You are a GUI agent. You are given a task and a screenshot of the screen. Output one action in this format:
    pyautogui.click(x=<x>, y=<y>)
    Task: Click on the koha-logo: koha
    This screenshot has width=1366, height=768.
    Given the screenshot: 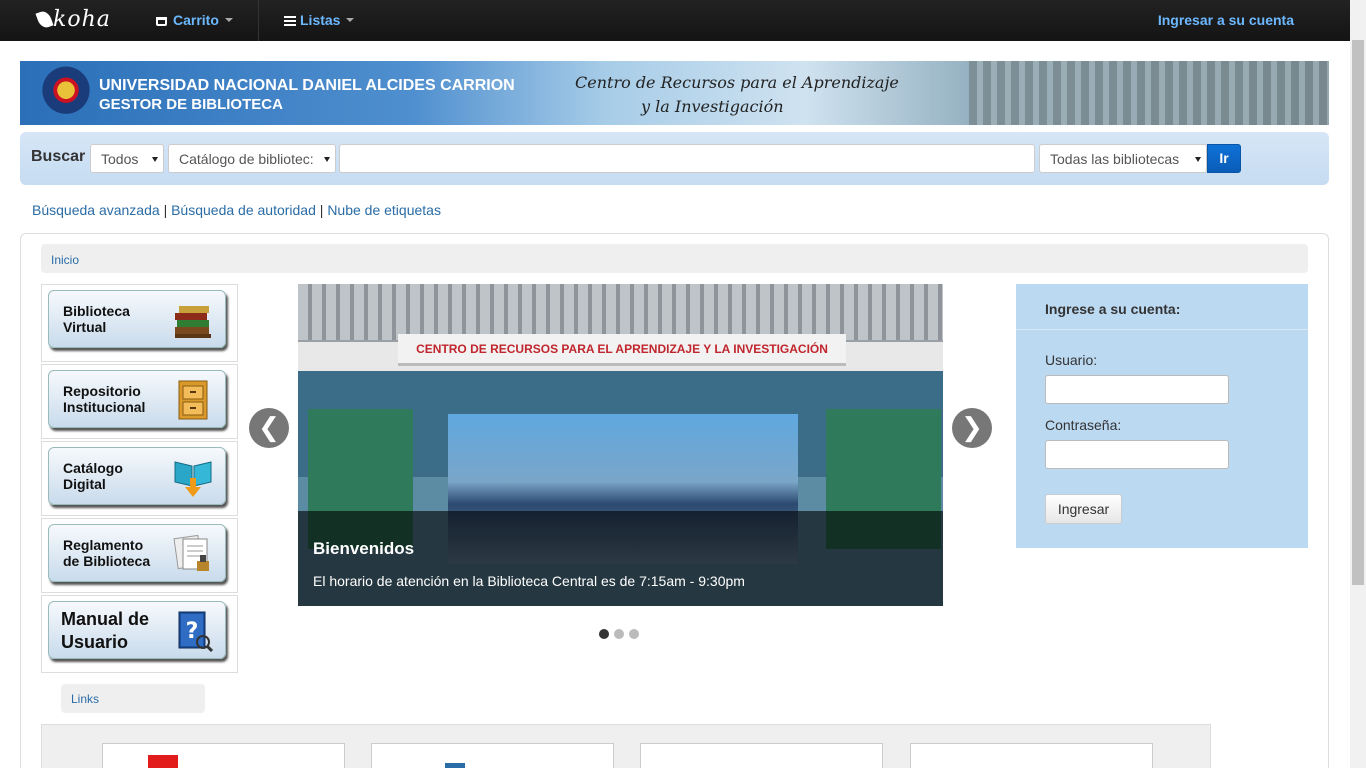 What is the action you would take?
    pyautogui.click(x=73, y=19)
    